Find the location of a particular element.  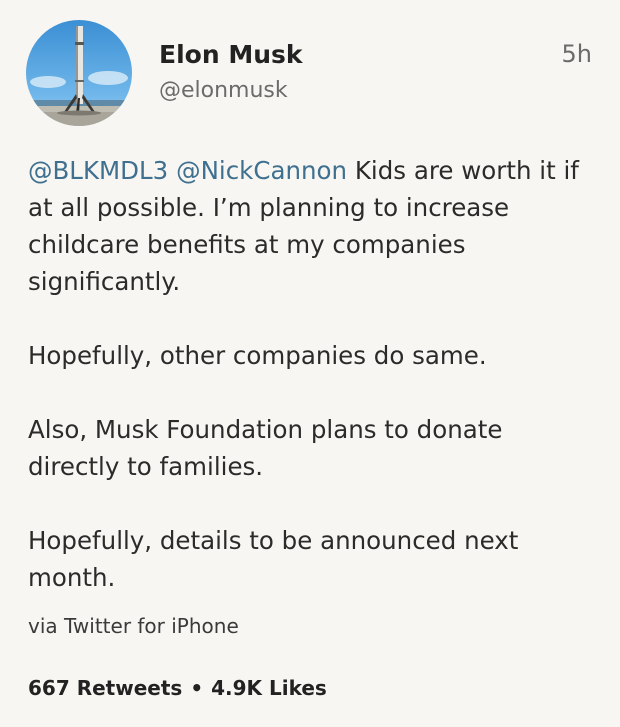

profile-avatar is located at coordinates (79, 73).